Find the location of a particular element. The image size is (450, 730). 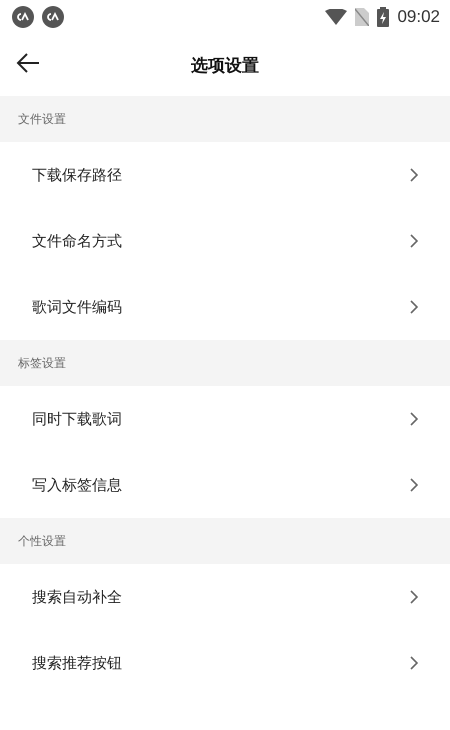

no-sim-icon is located at coordinates (362, 17).